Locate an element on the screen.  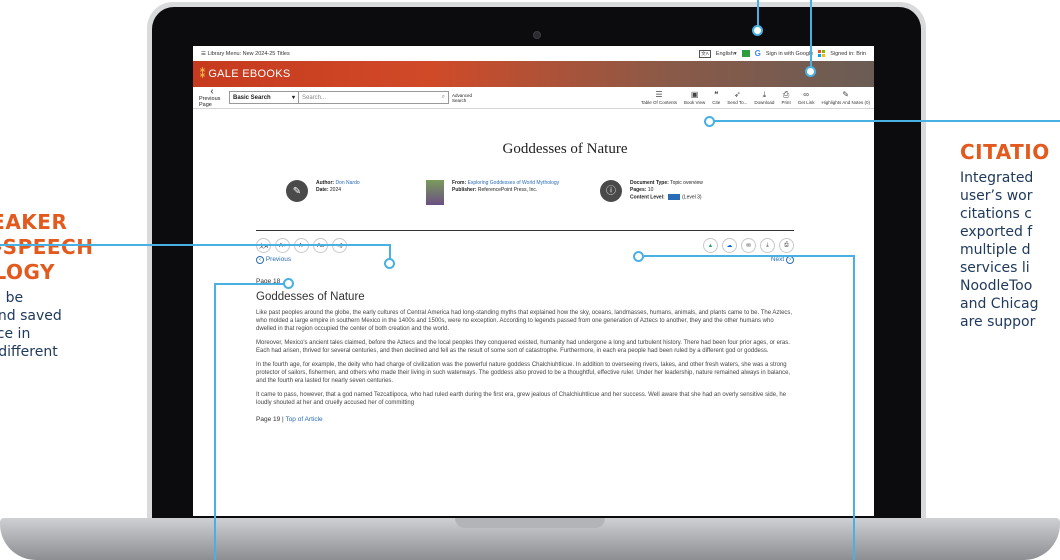
advanced-search-link: Advanced Search is located at coordinates (464, 98).